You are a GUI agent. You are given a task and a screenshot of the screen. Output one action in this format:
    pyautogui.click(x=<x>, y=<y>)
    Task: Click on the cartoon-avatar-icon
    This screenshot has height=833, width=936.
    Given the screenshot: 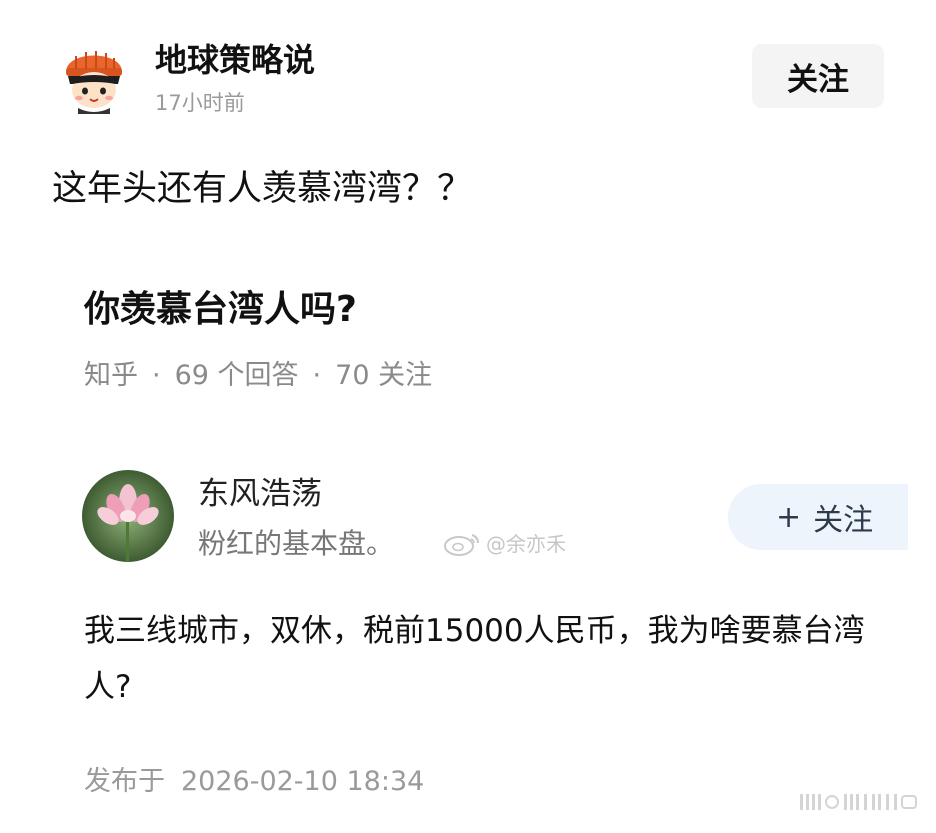 What is the action you would take?
    pyautogui.click(x=94, y=76)
    